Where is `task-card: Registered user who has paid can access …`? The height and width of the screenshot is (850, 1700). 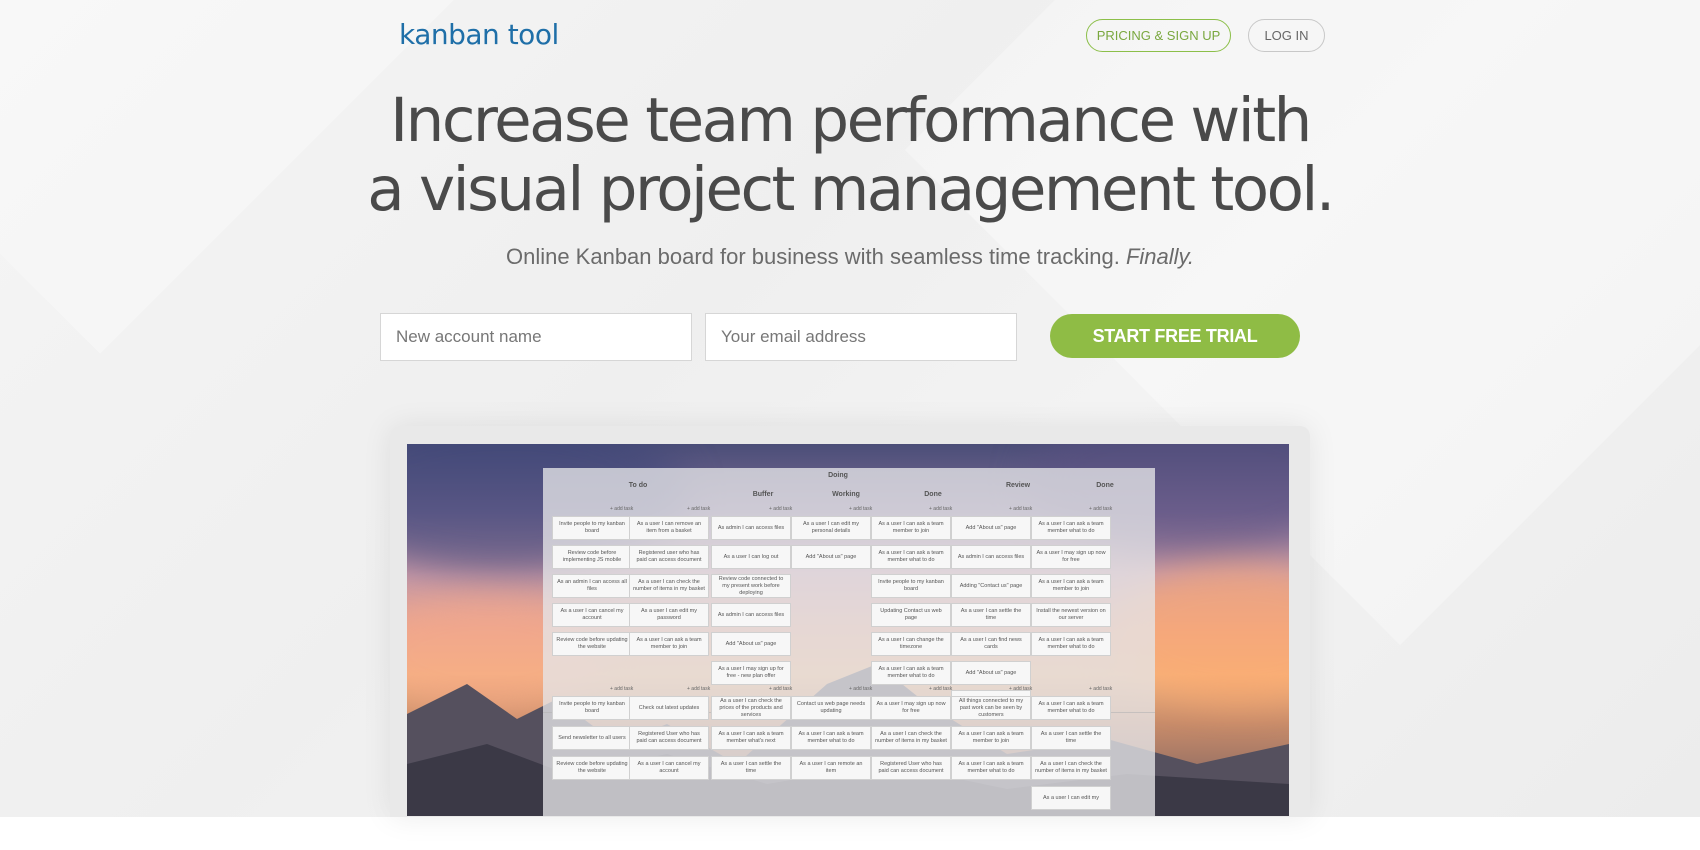
task-card: Registered user who has paid can access … is located at coordinates (669, 557).